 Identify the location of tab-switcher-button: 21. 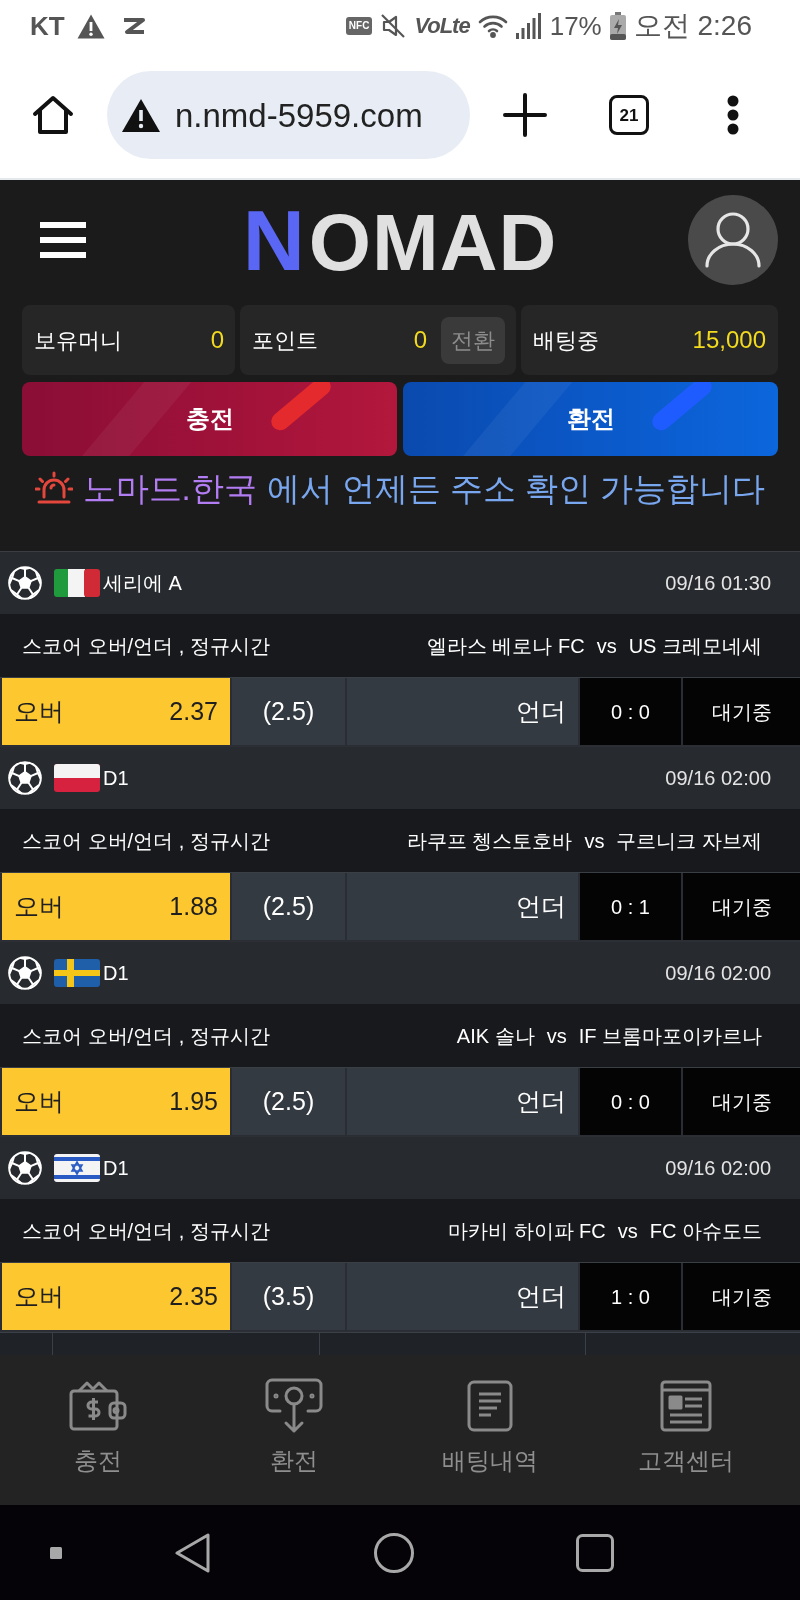
(629, 115).